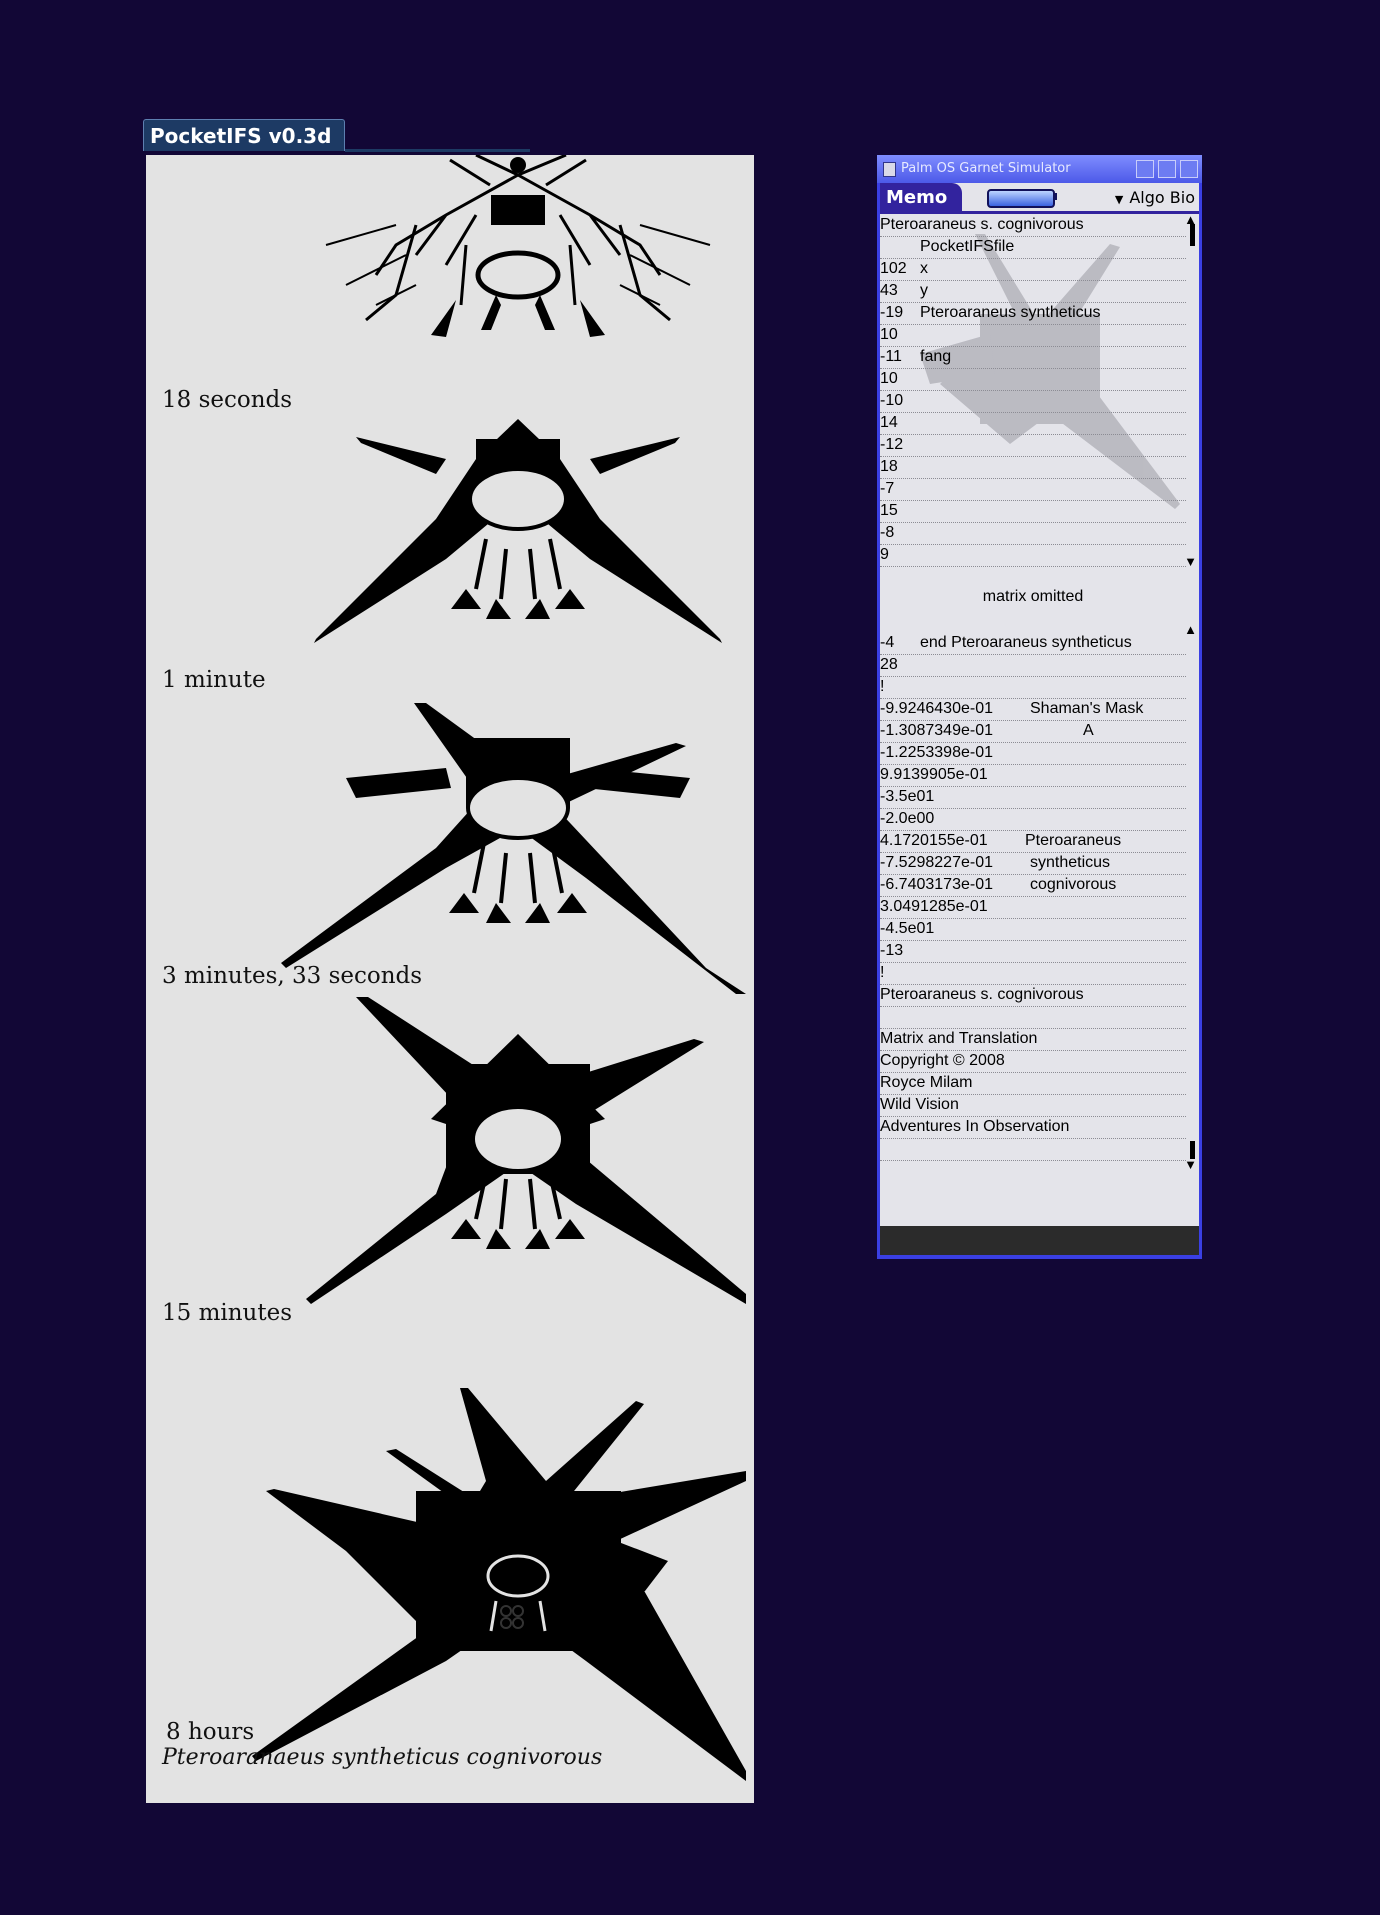 This screenshot has width=1380, height=1915. I want to click on memo-line: Matrix and Translation, so click(1033, 1039).